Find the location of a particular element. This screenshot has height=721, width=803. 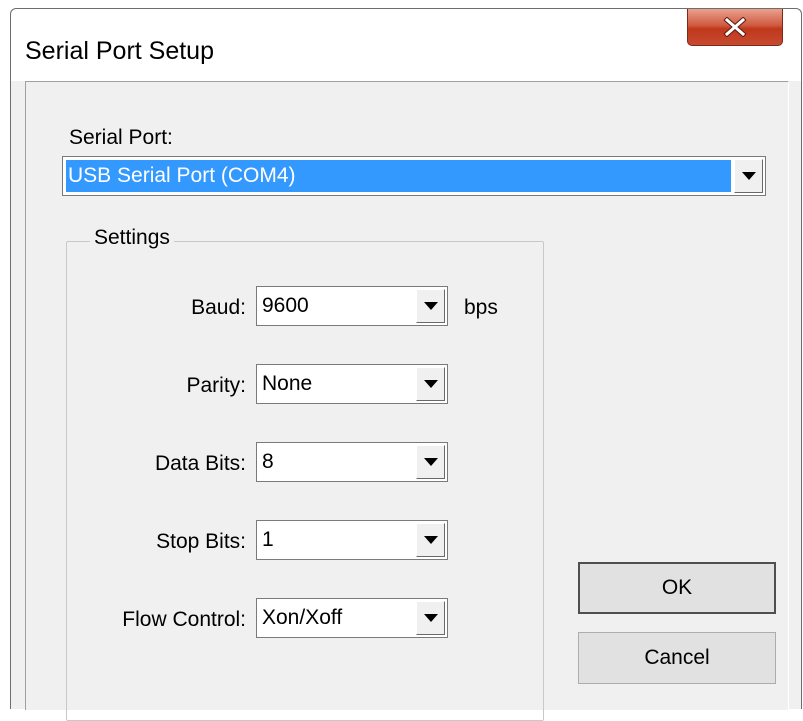

close-icon is located at coordinates (735, 27).